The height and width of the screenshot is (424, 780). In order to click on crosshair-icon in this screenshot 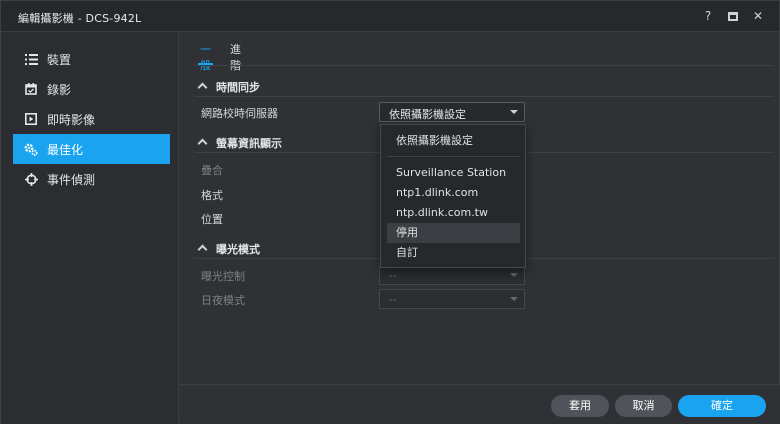, I will do `click(31, 179)`.